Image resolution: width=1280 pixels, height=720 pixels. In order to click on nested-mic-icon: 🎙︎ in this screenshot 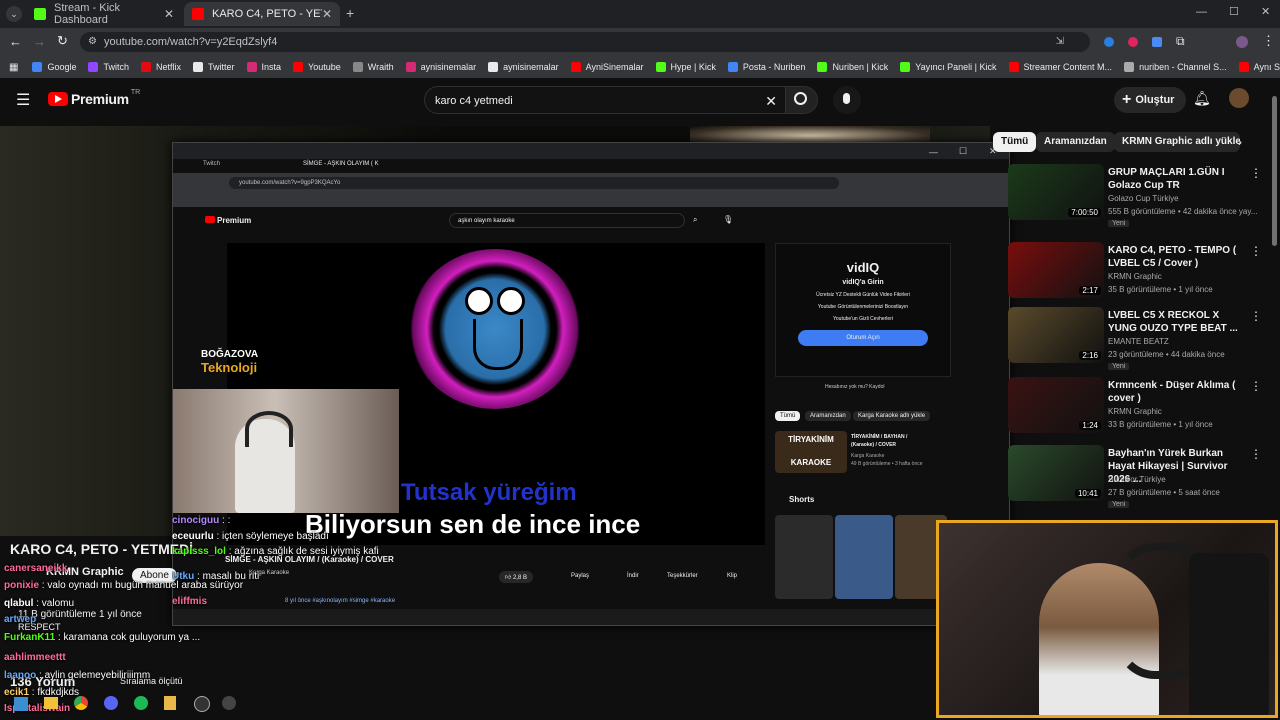, I will do `click(728, 219)`.